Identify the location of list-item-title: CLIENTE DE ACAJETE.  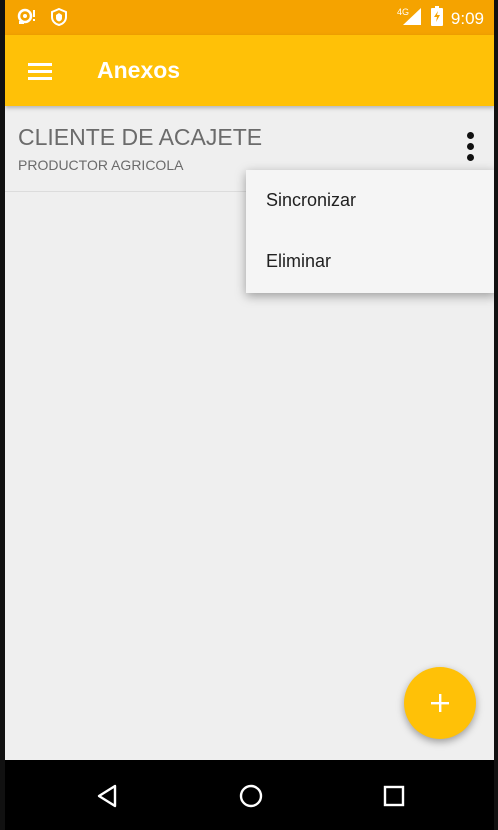
(140, 137).